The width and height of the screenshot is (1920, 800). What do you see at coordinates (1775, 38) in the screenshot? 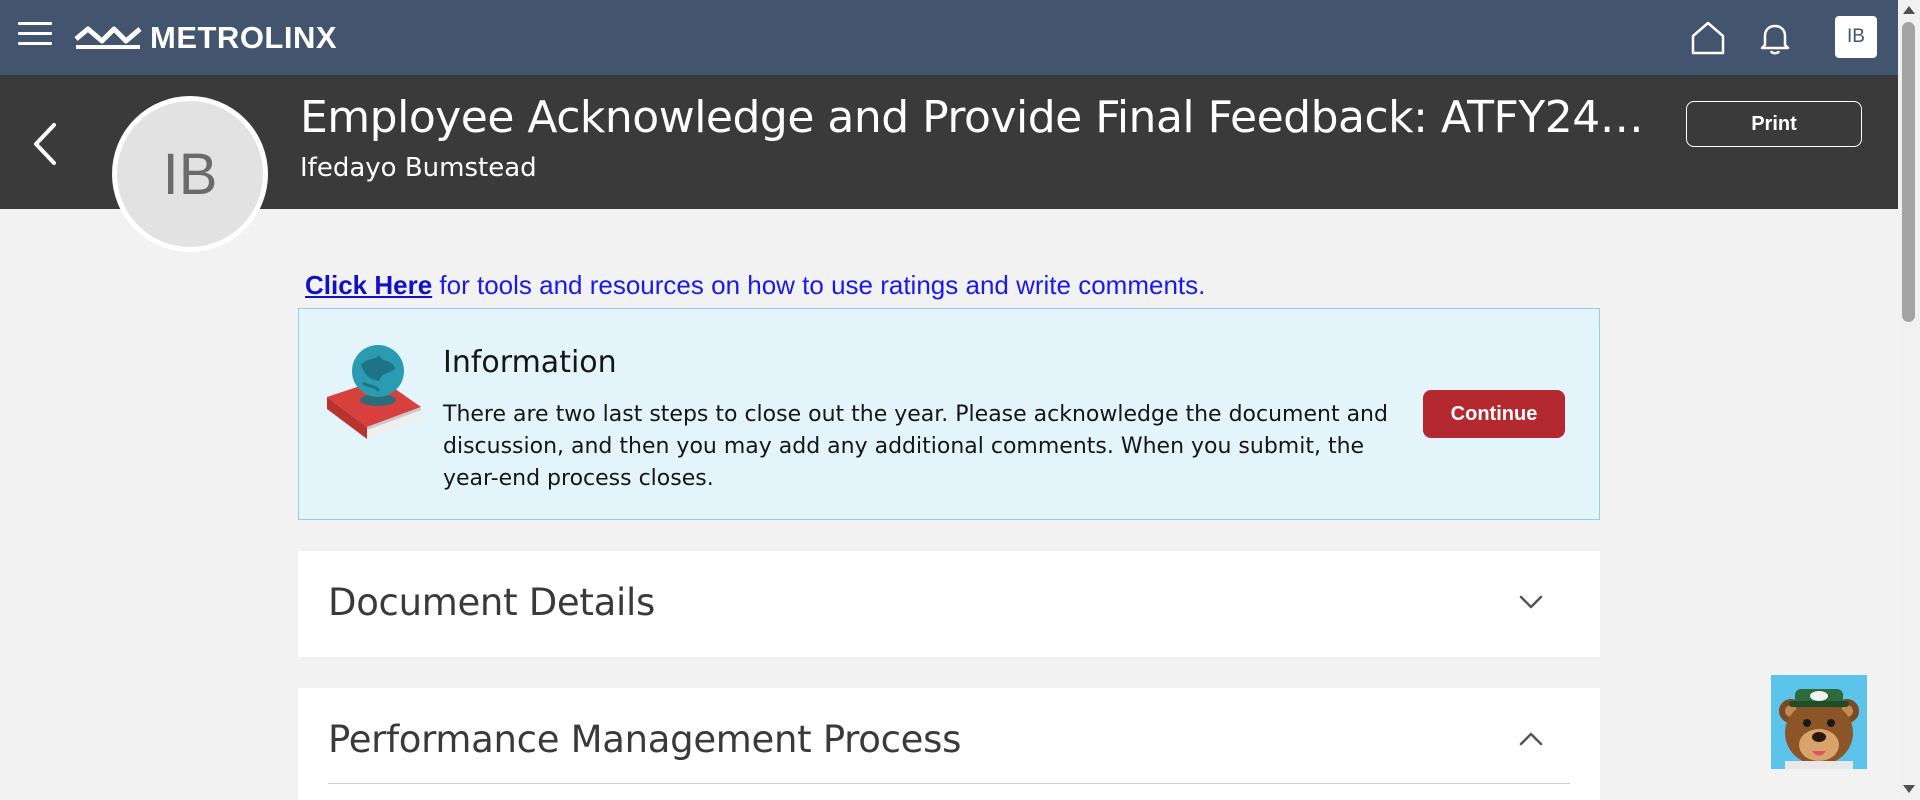
I see `bell-icon` at bounding box center [1775, 38].